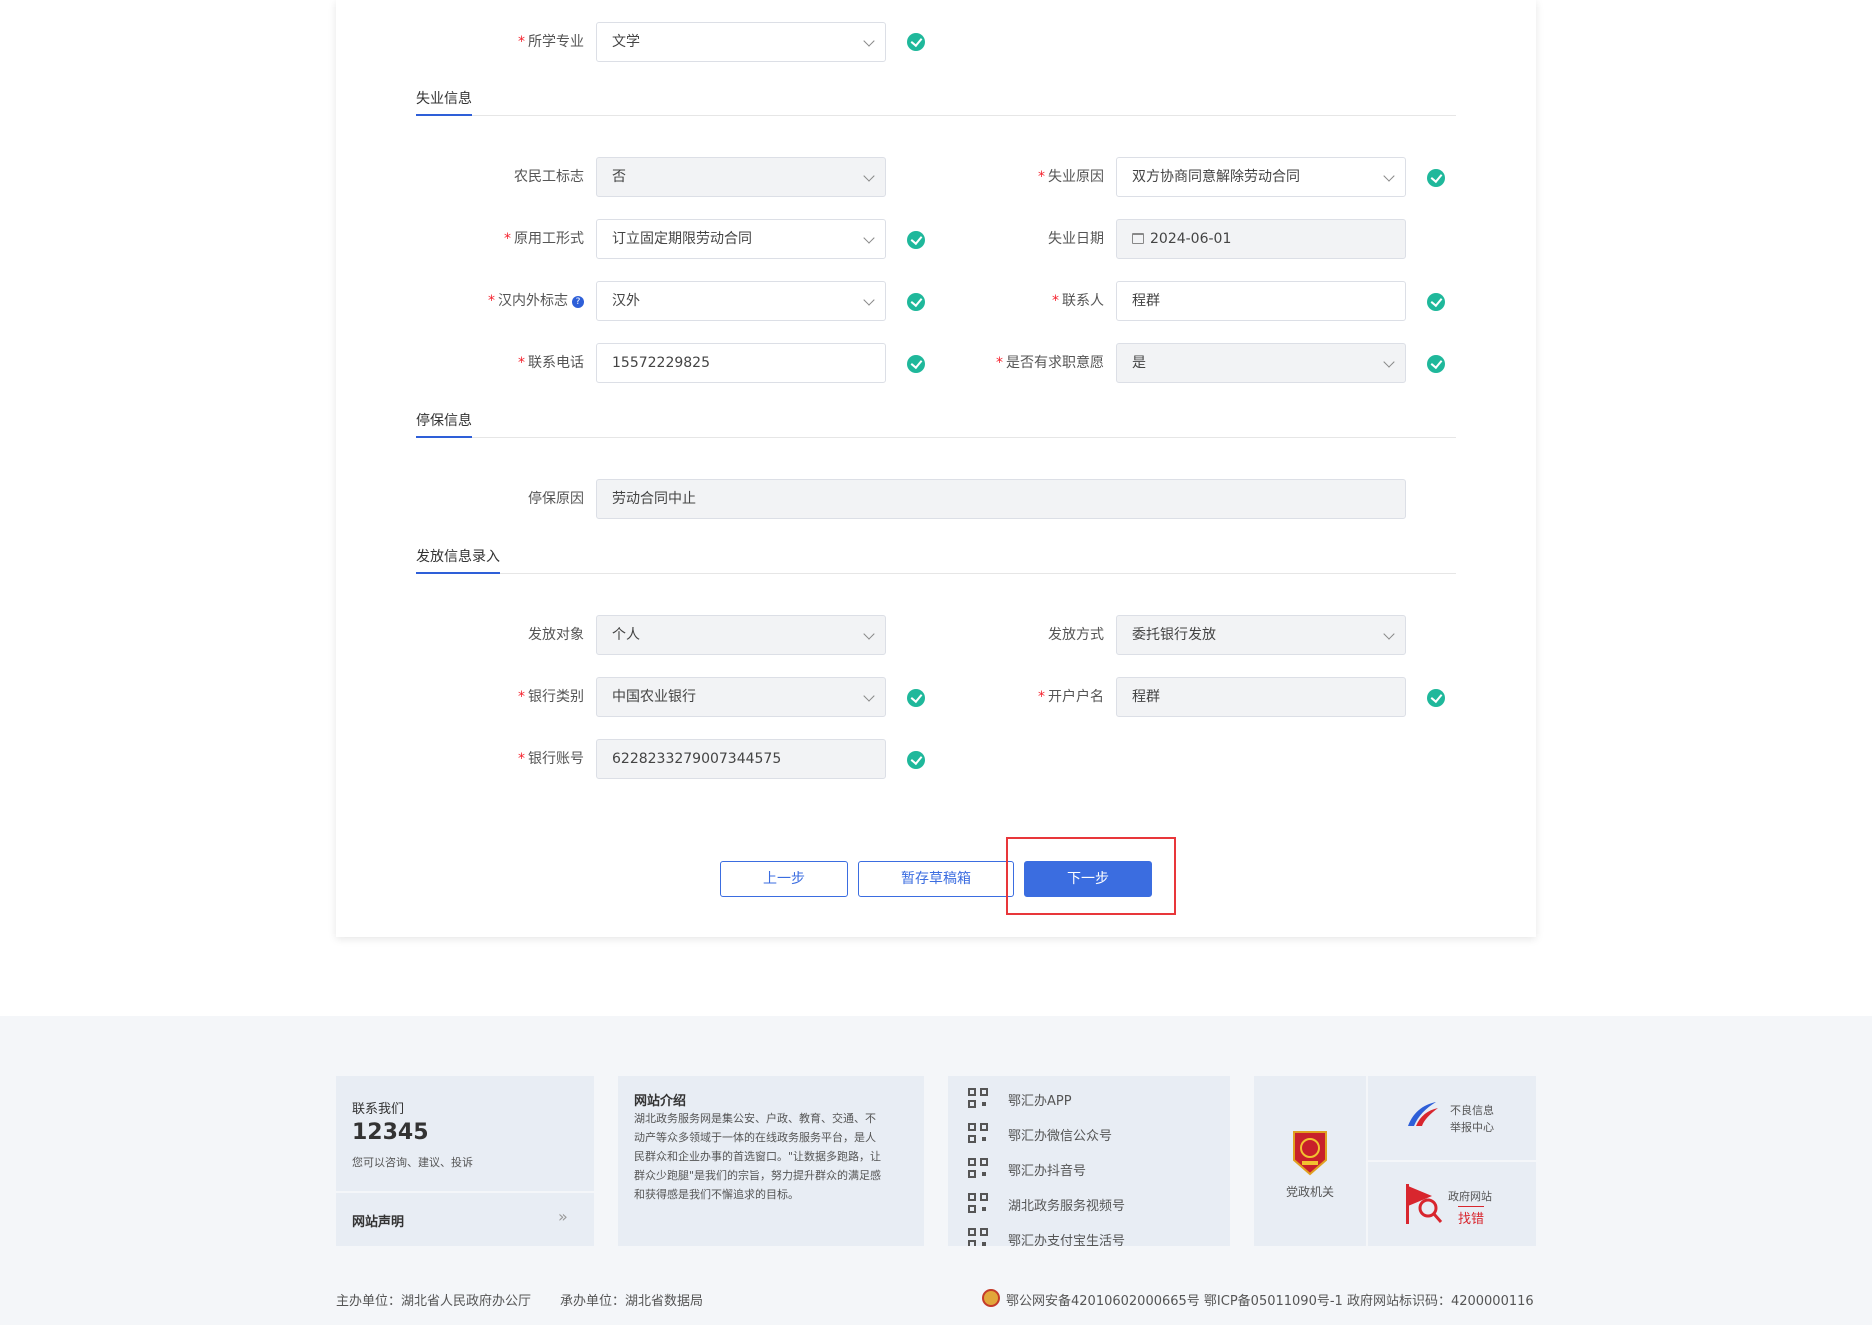 This screenshot has width=1872, height=1325. What do you see at coordinates (1472, 1110) in the screenshot?
I see `report-center-line1: 不良信息` at bounding box center [1472, 1110].